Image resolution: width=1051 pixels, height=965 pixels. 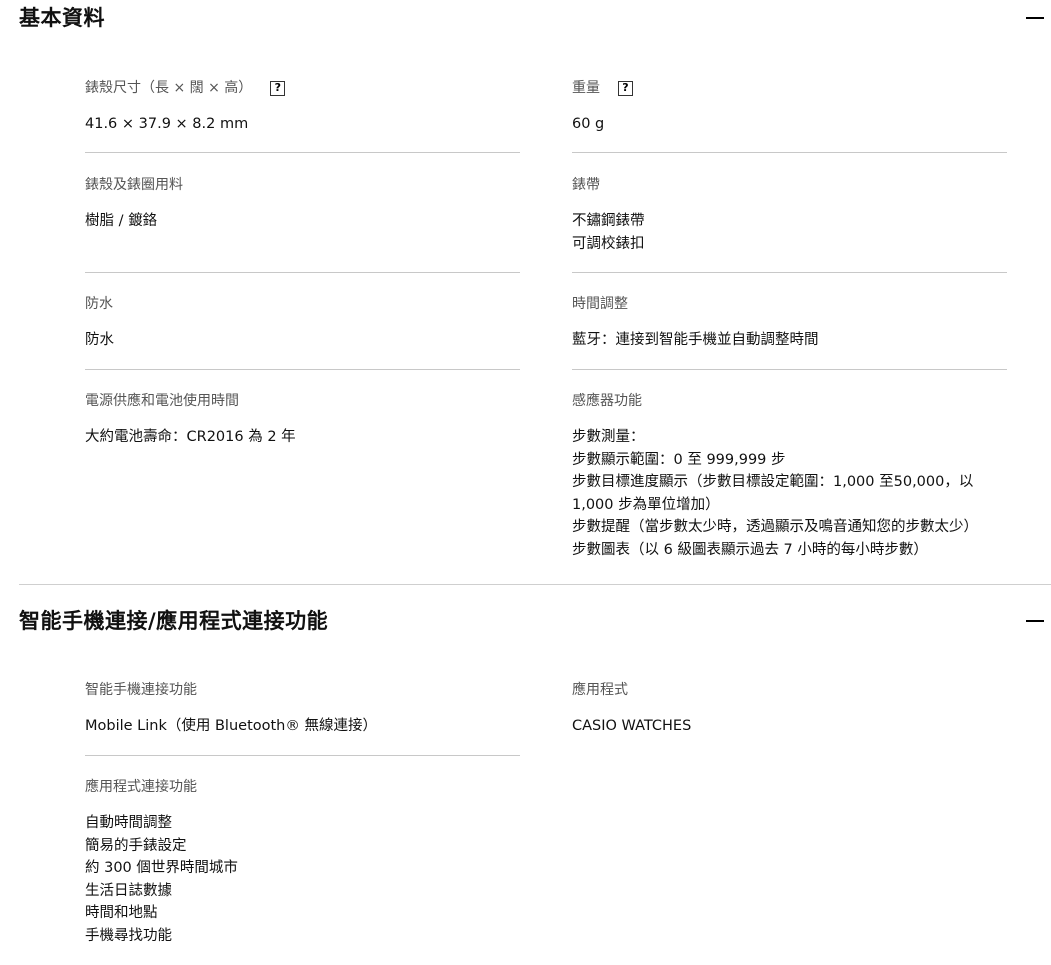 What do you see at coordinates (190, 437) in the screenshot?
I see `spec-value: 大約電池壽命：CR2016 為 2 年` at bounding box center [190, 437].